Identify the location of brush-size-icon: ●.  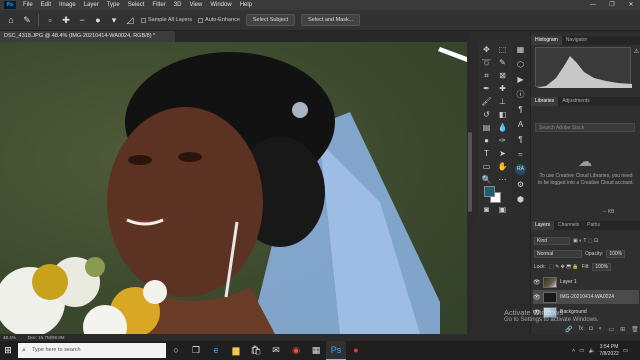
(98, 20).